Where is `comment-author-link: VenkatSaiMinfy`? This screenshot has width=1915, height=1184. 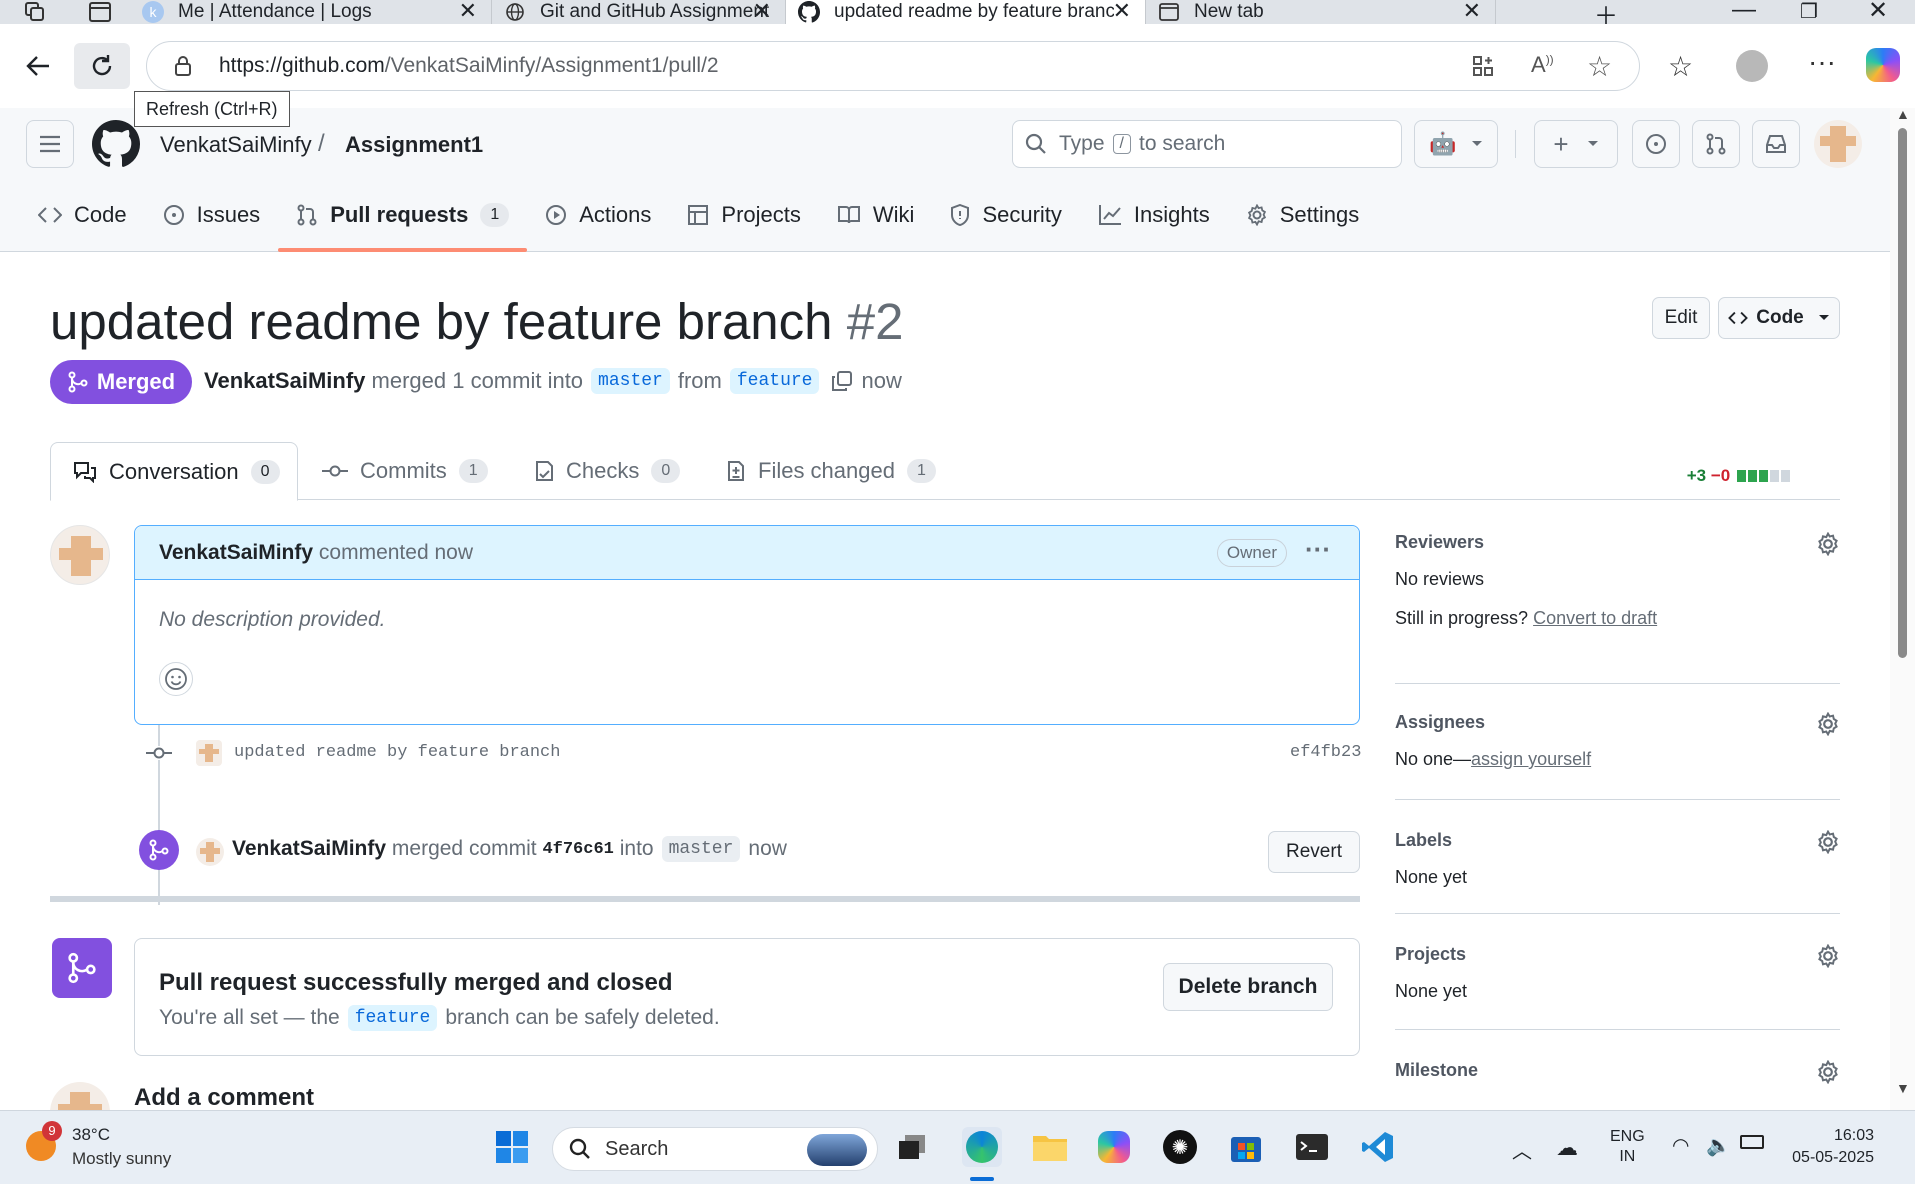
comment-author-link: VenkatSaiMinfy is located at coordinates (236, 553).